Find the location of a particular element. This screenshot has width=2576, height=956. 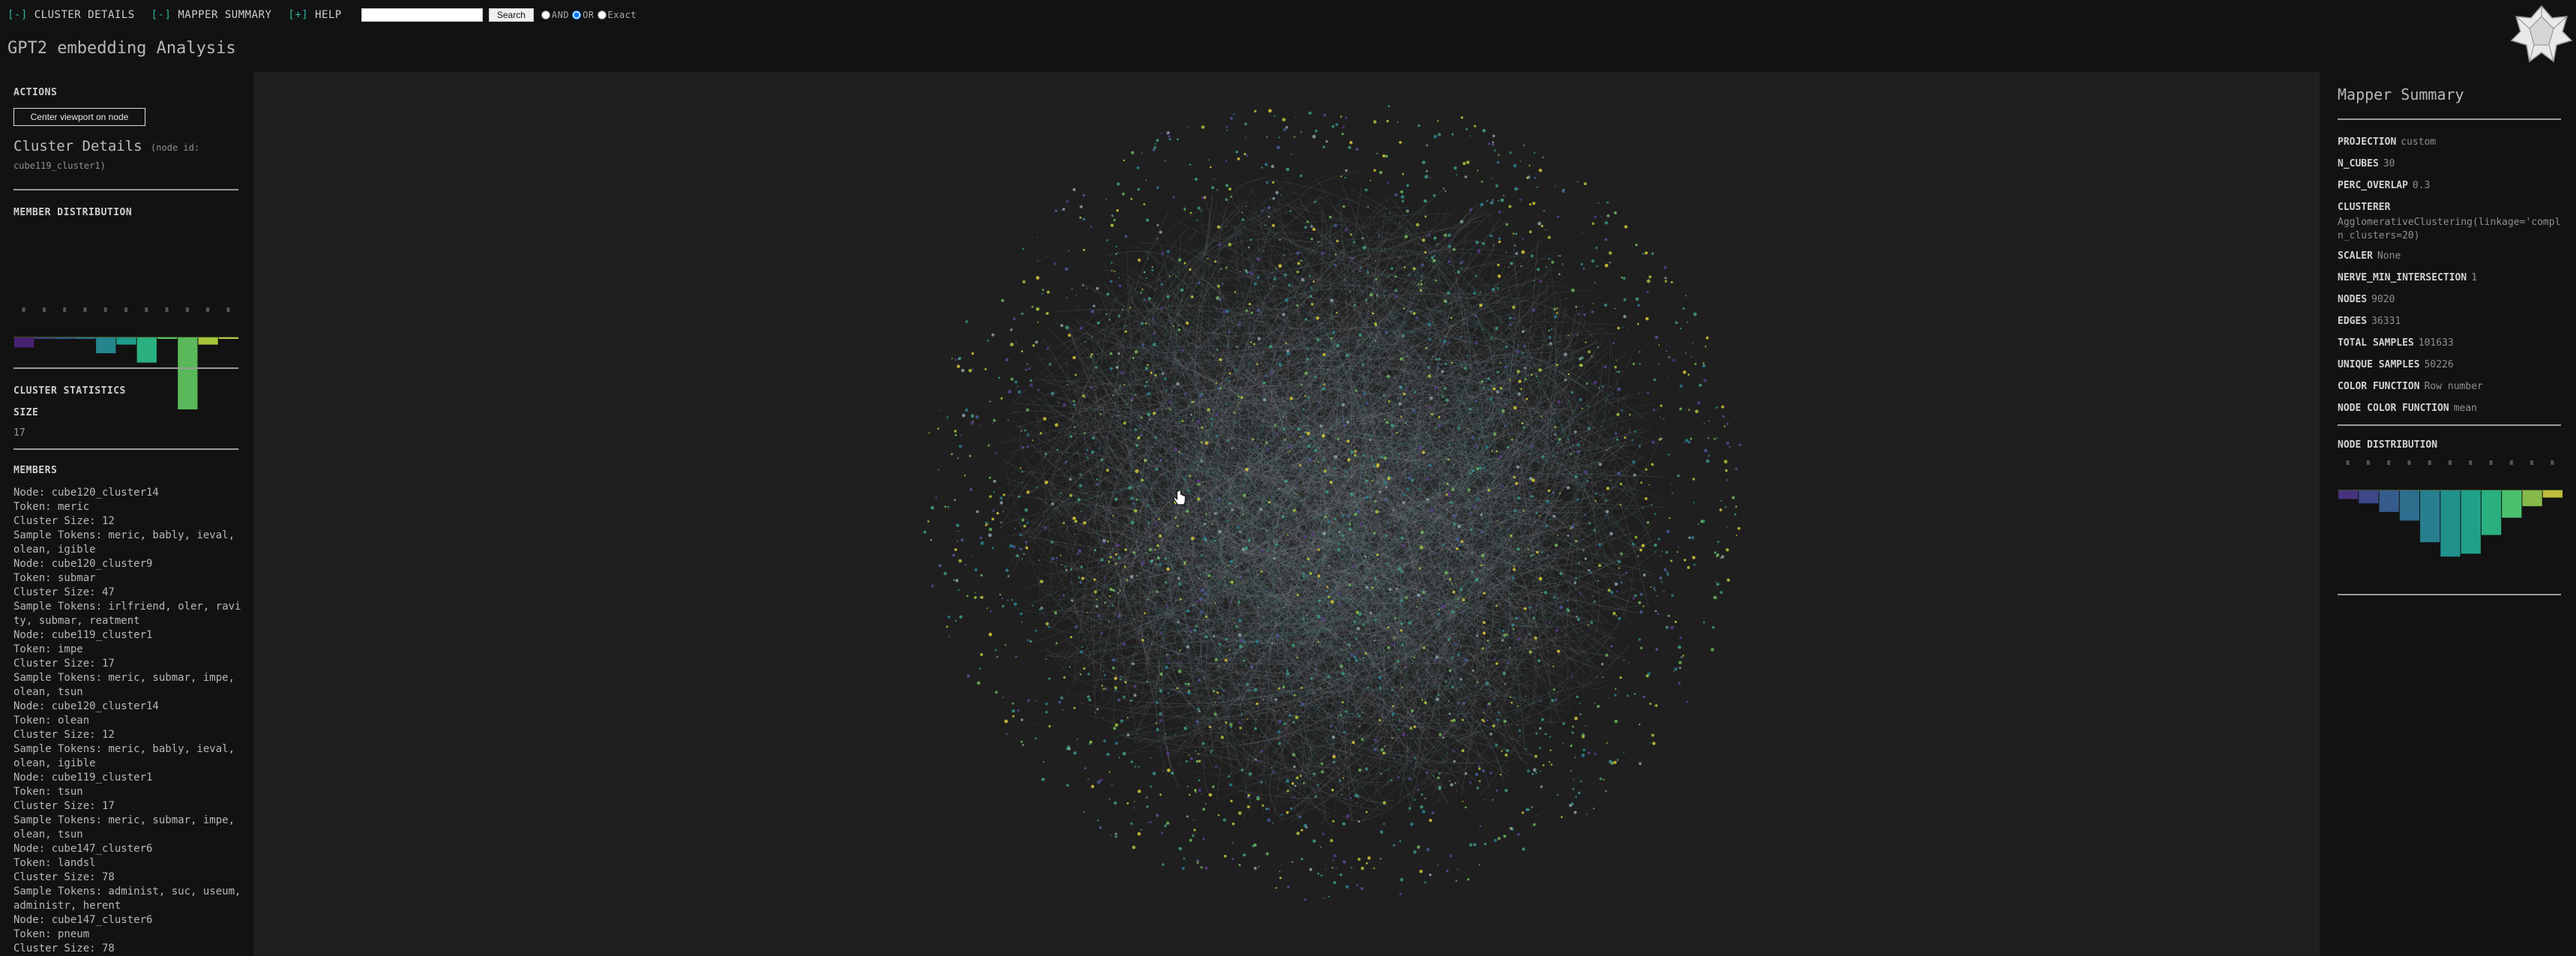

toggle-cluster-details: [-] CLUSTER DETAILS is located at coordinates (71, 15).